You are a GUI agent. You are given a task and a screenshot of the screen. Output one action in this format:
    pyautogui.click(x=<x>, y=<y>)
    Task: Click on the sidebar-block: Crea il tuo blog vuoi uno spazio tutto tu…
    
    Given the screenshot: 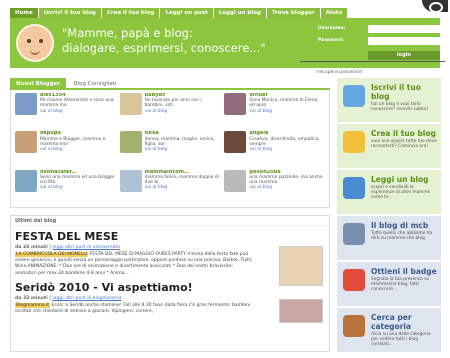 What is the action you would take?
    pyautogui.click(x=389, y=146)
    